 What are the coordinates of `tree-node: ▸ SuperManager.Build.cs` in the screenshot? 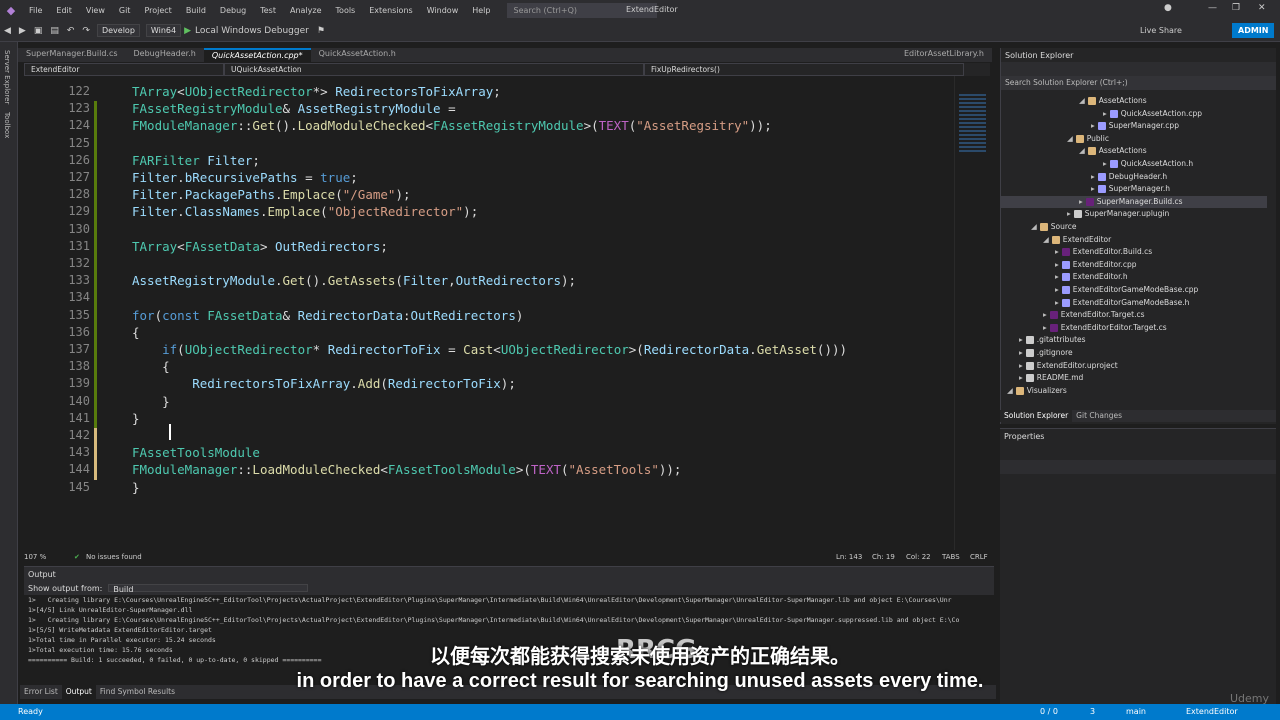 It's located at (1131, 201).